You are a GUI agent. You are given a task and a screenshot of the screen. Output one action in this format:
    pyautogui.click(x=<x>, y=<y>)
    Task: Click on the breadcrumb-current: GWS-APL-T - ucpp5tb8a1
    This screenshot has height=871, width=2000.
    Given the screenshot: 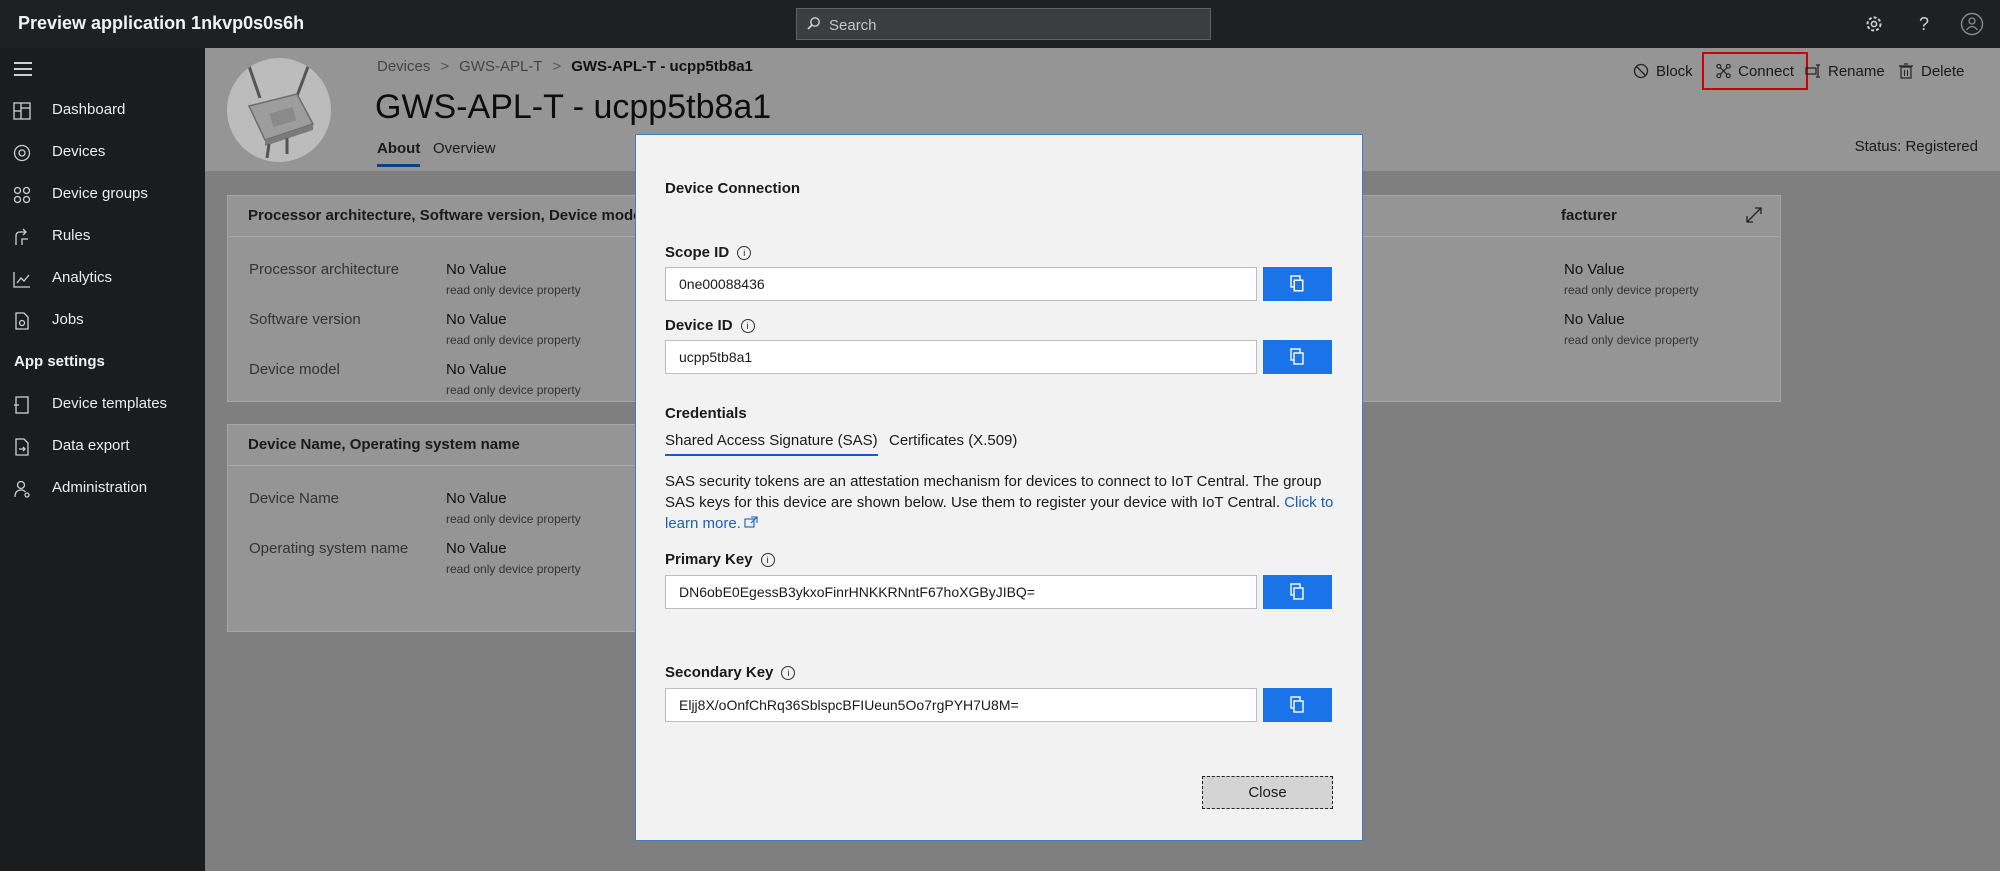 What is the action you would take?
    pyautogui.click(x=662, y=66)
    